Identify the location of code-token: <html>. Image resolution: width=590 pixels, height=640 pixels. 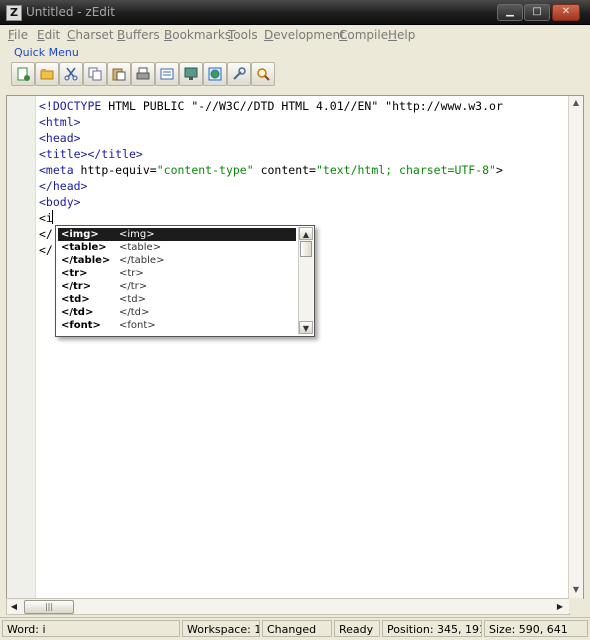
(60, 122).